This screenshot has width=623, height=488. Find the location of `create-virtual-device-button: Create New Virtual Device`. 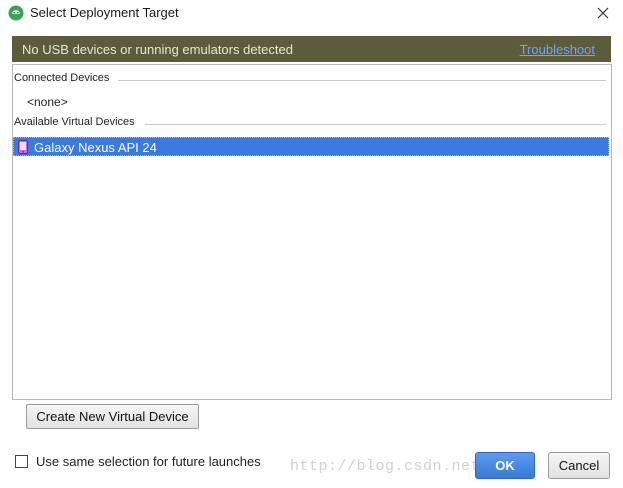

create-virtual-device-button: Create New Virtual Device is located at coordinates (112, 416).